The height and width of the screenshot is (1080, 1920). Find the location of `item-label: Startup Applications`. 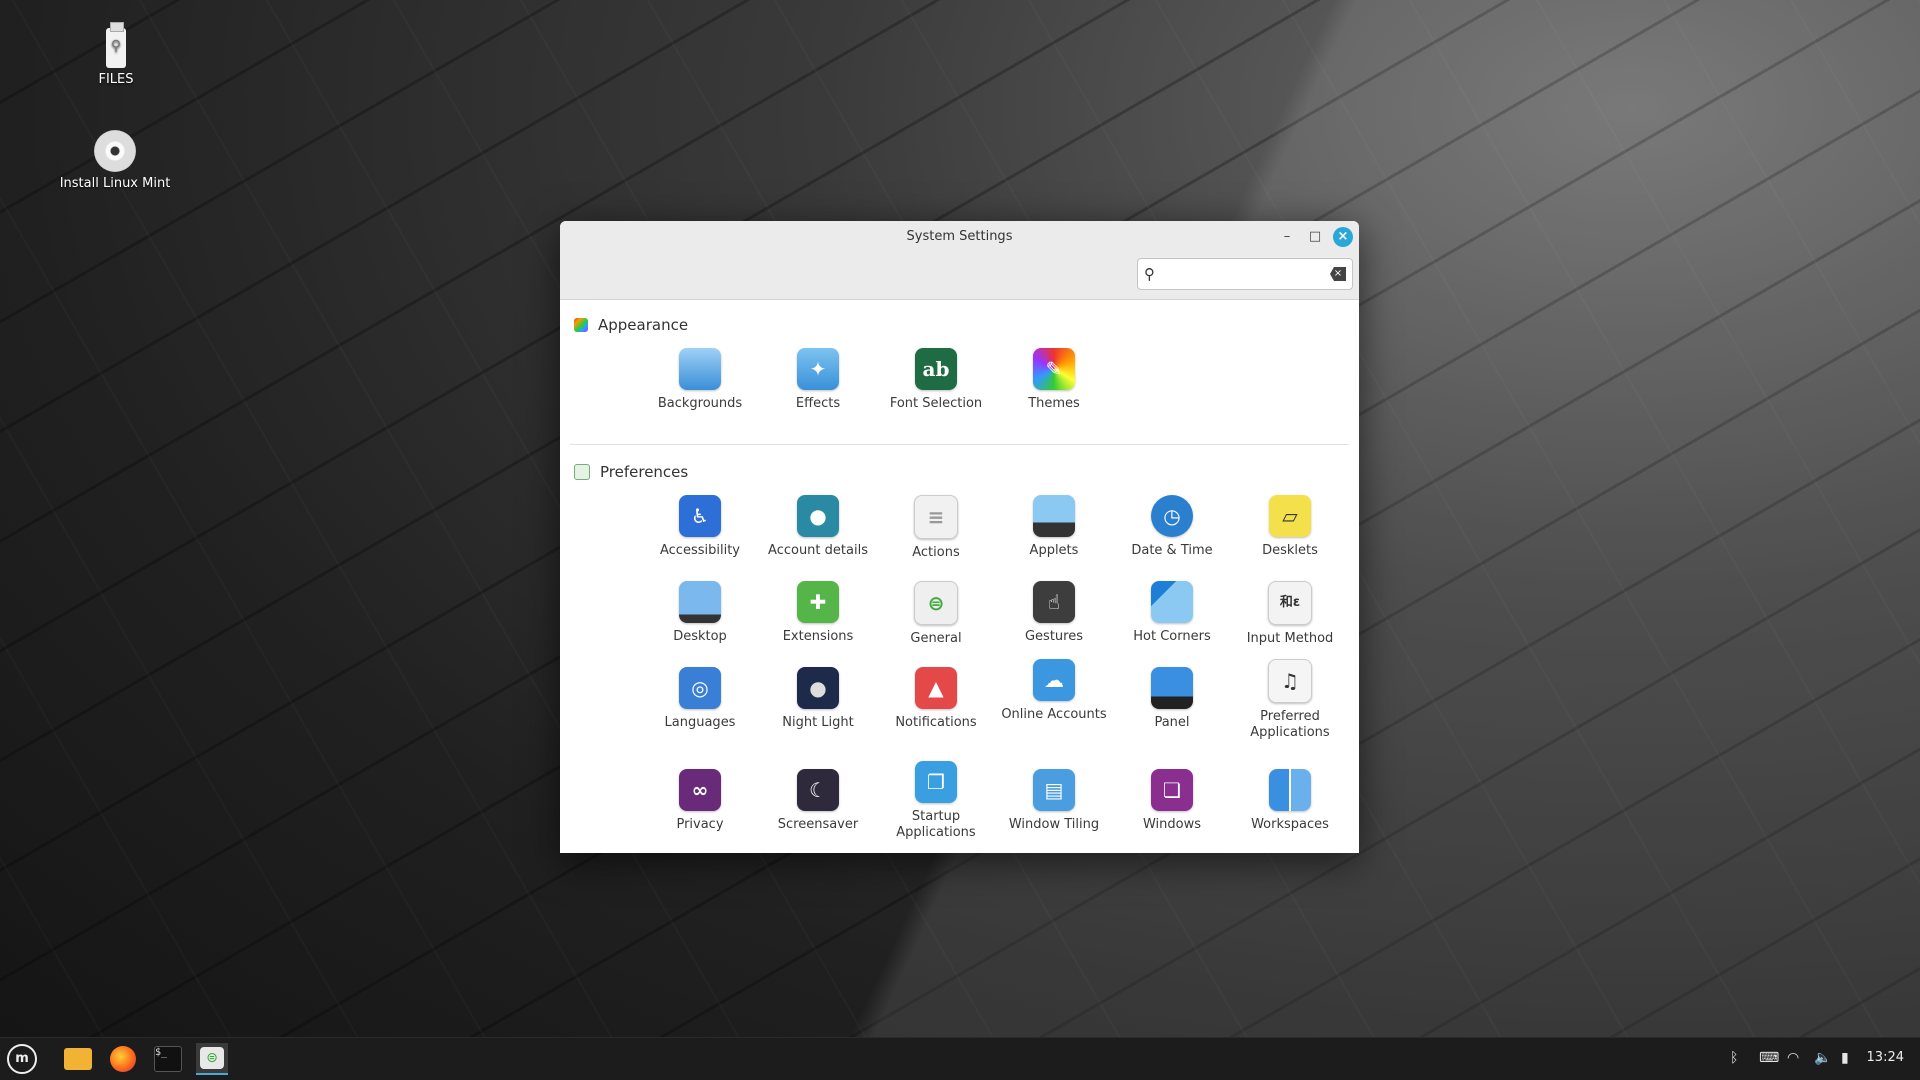

item-label: Startup Applications is located at coordinates (936, 824).